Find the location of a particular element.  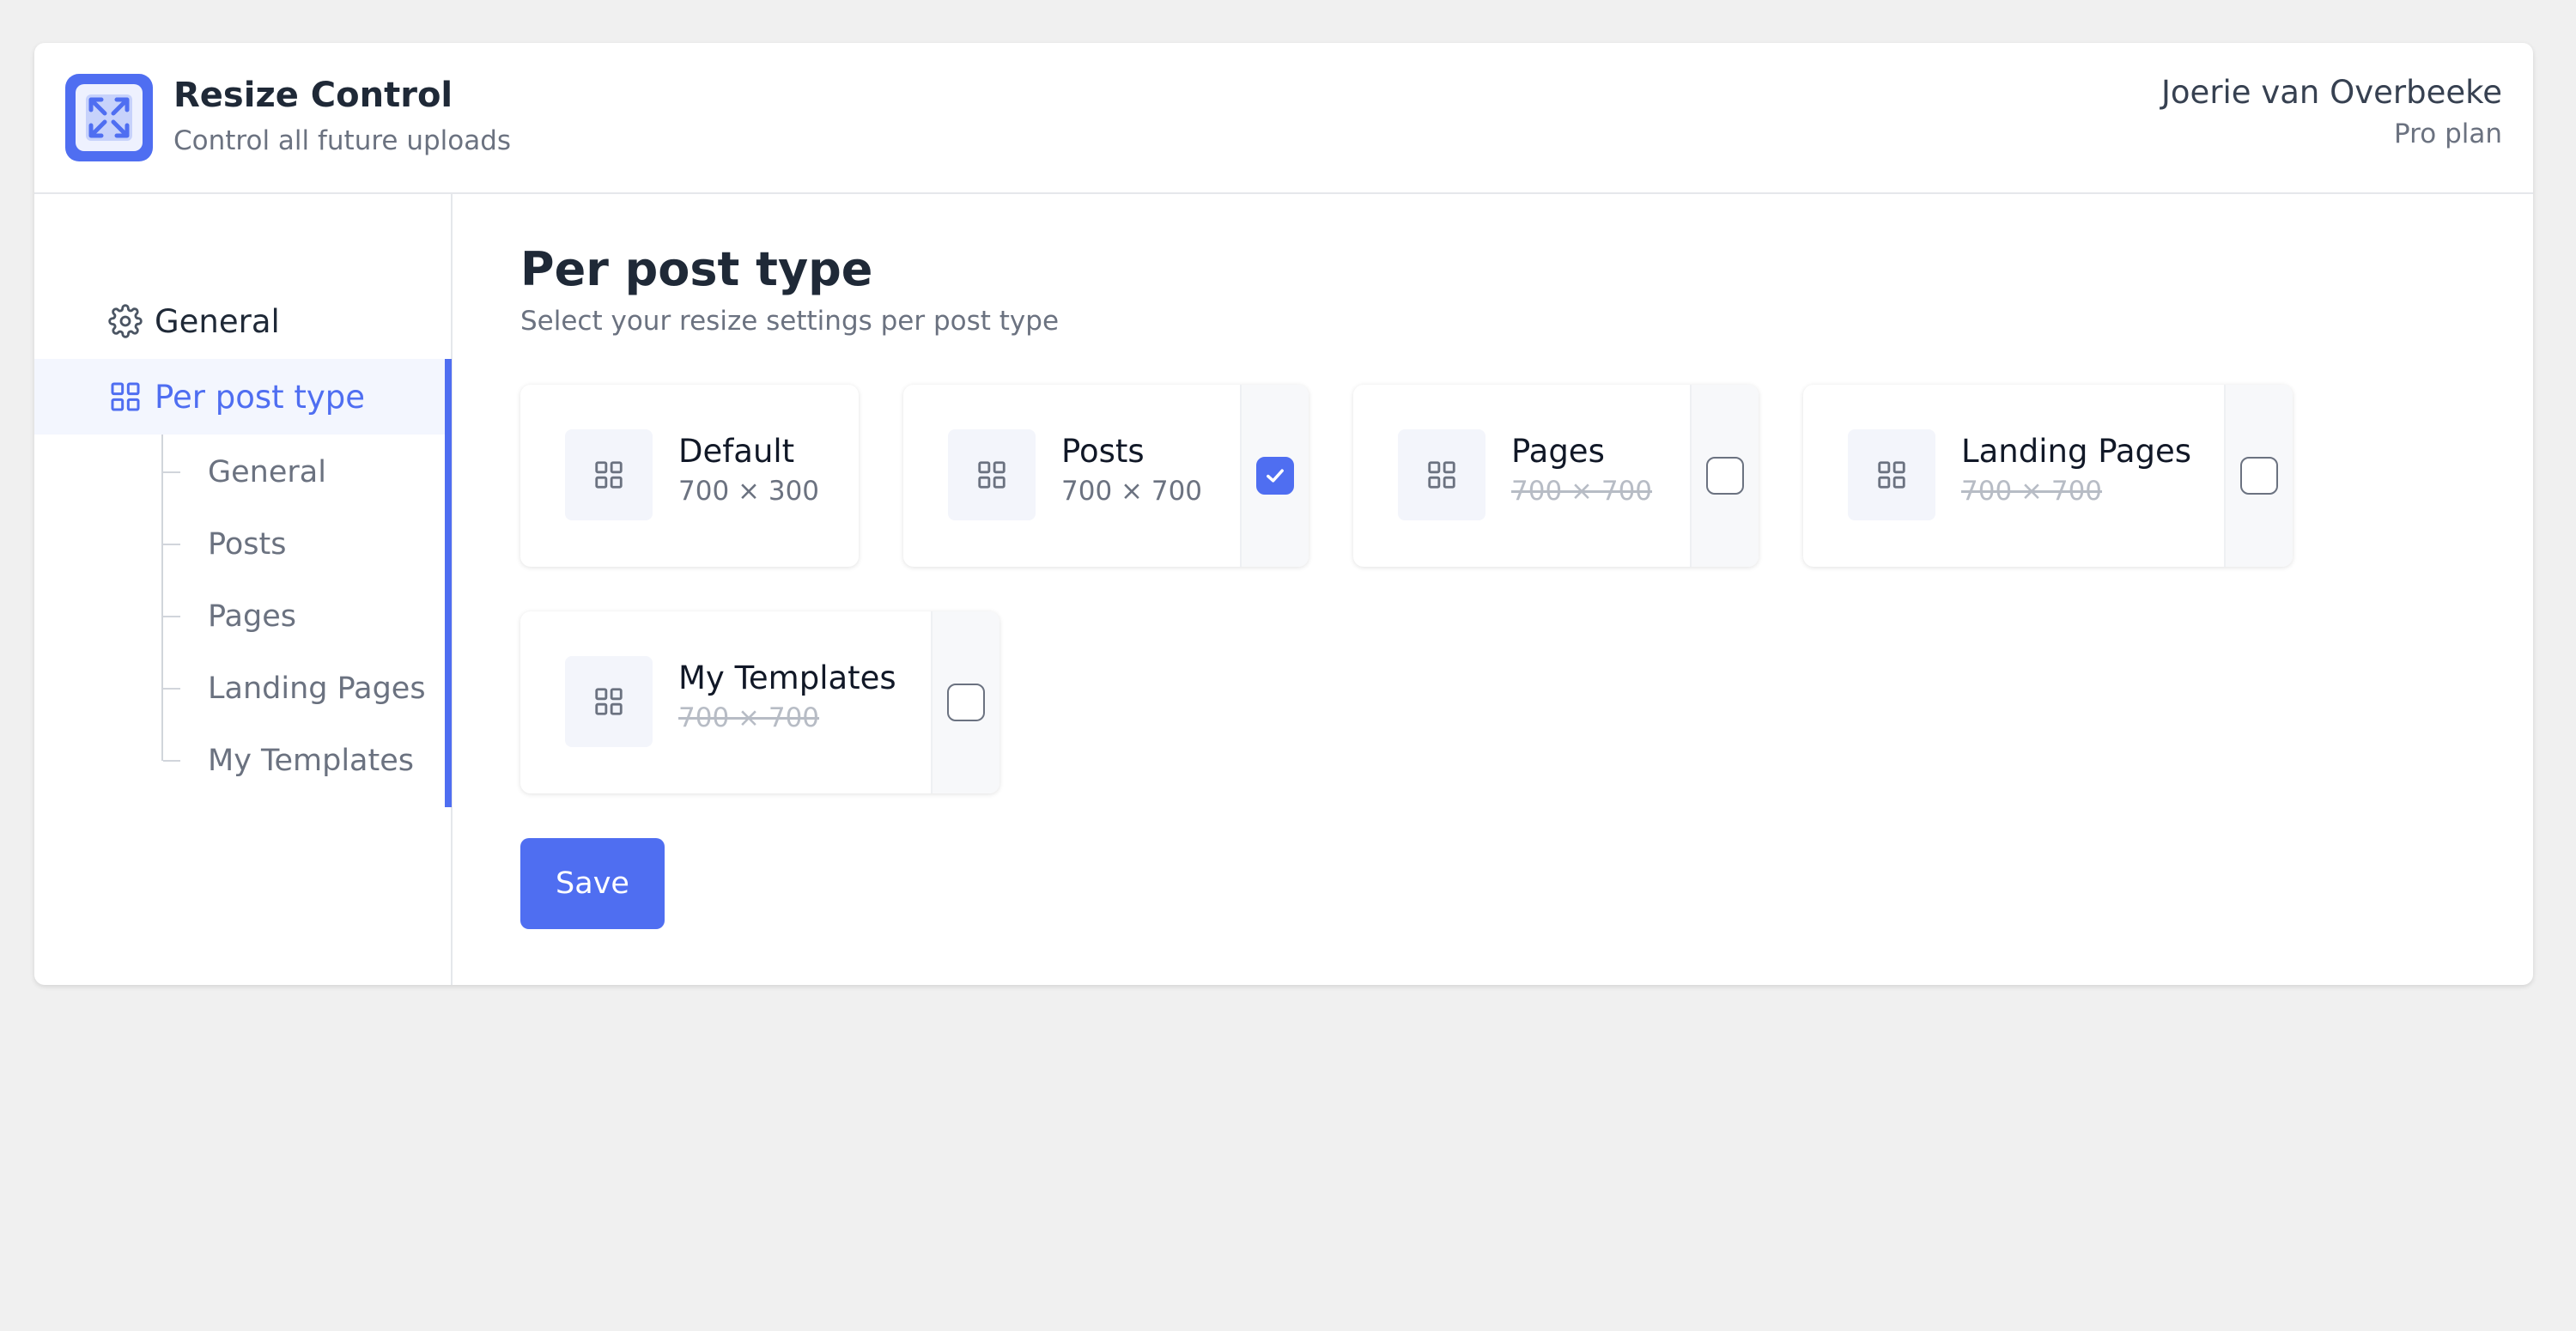

pages-checkbox-zone is located at coordinates (1725, 476).